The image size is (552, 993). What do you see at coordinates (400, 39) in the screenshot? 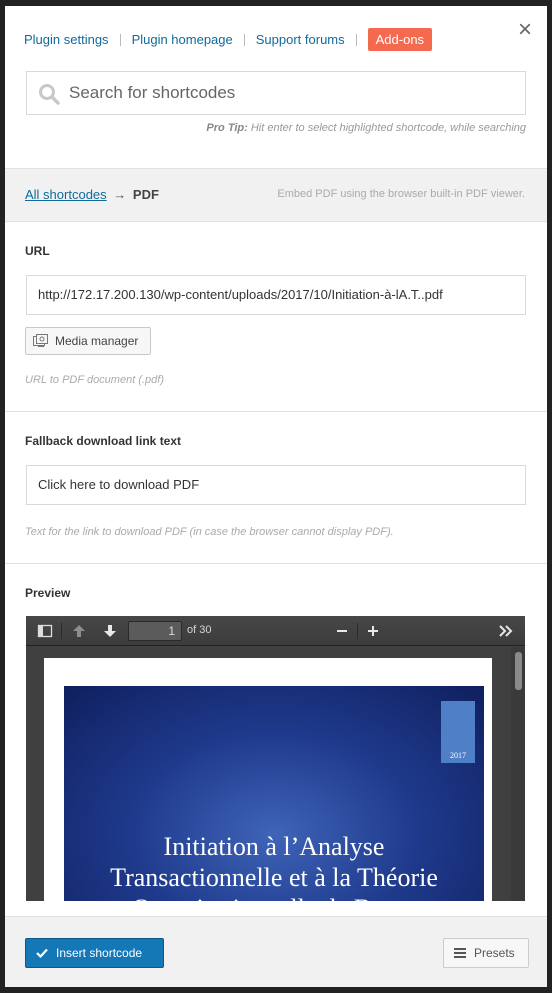
I see `addons-button: Add-ons` at bounding box center [400, 39].